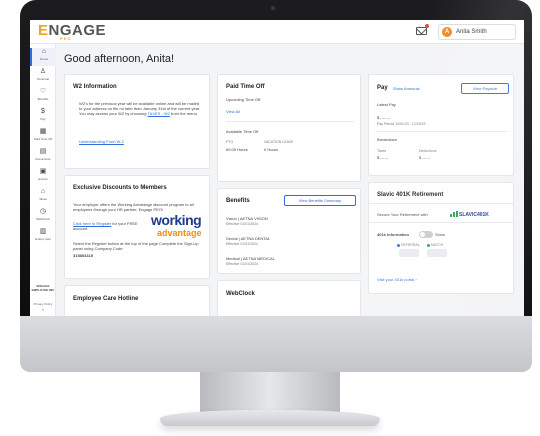 Image resolution: width=540 pixels, height=436 pixels. Describe the element at coordinates (232, 238) in the screenshot. I see `benefit-type: Dental` at that location.